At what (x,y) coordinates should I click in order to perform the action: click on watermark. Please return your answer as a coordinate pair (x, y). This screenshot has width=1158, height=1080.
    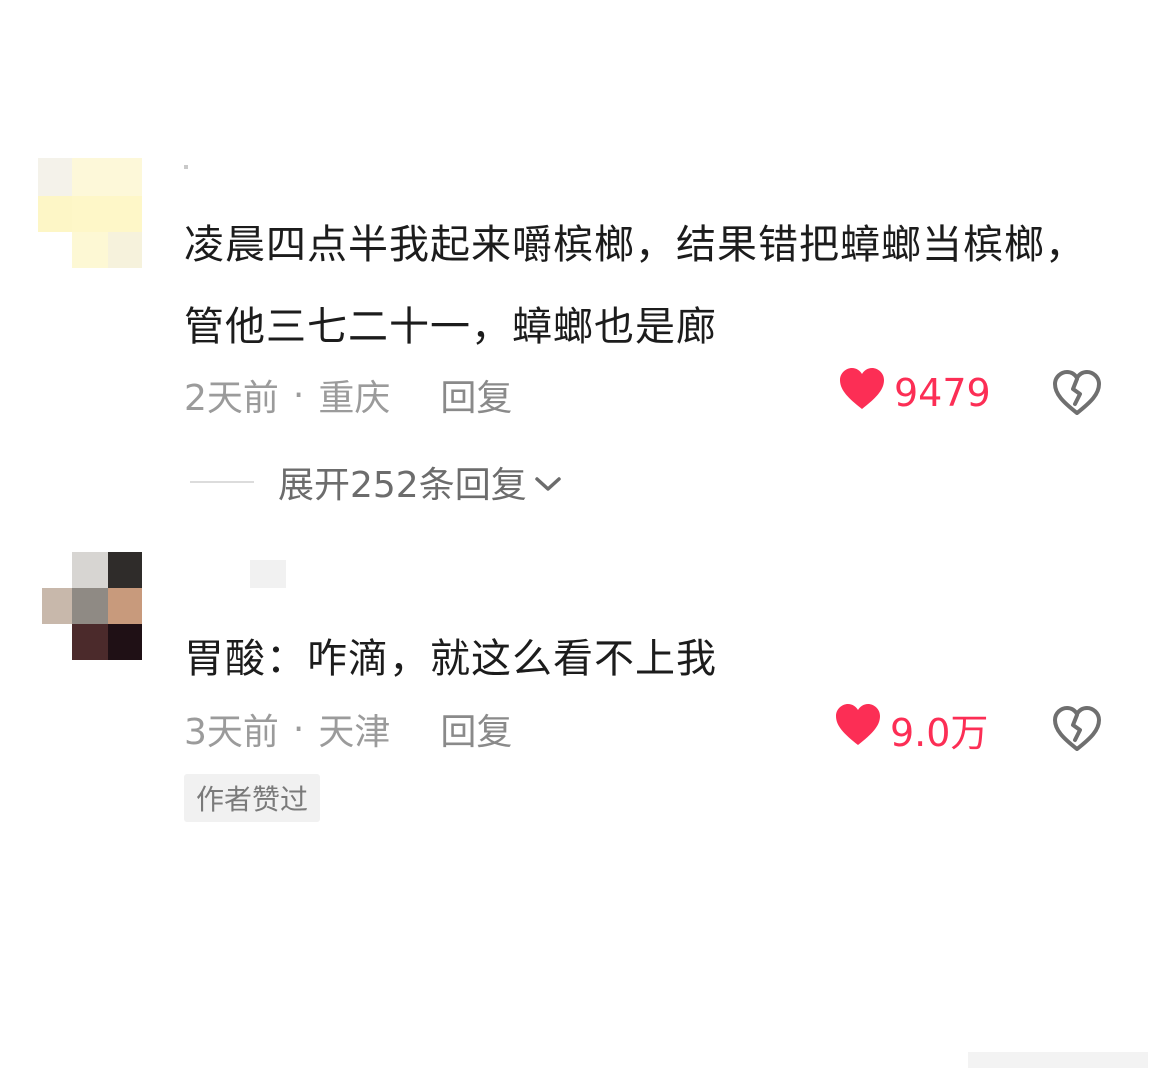
    Looking at the image, I should click on (1058, 1059).